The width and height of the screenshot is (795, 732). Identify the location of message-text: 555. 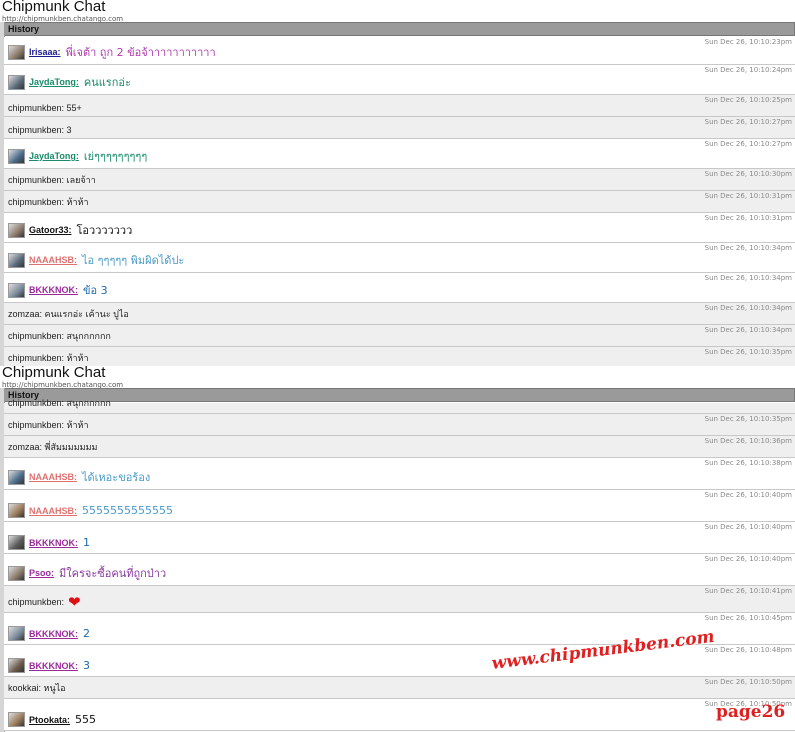
(86, 719).